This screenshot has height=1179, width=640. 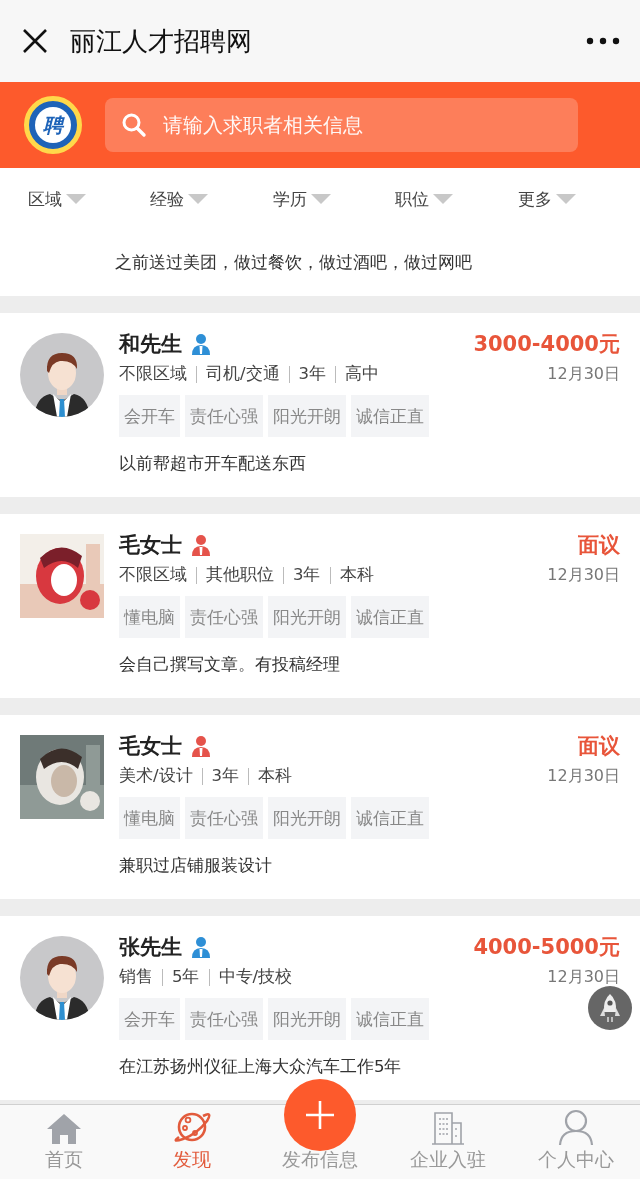 What do you see at coordinates (156, 776) in the screenshot?
I see `meta-text: 美术/设计` at bounding box center [156, 776].